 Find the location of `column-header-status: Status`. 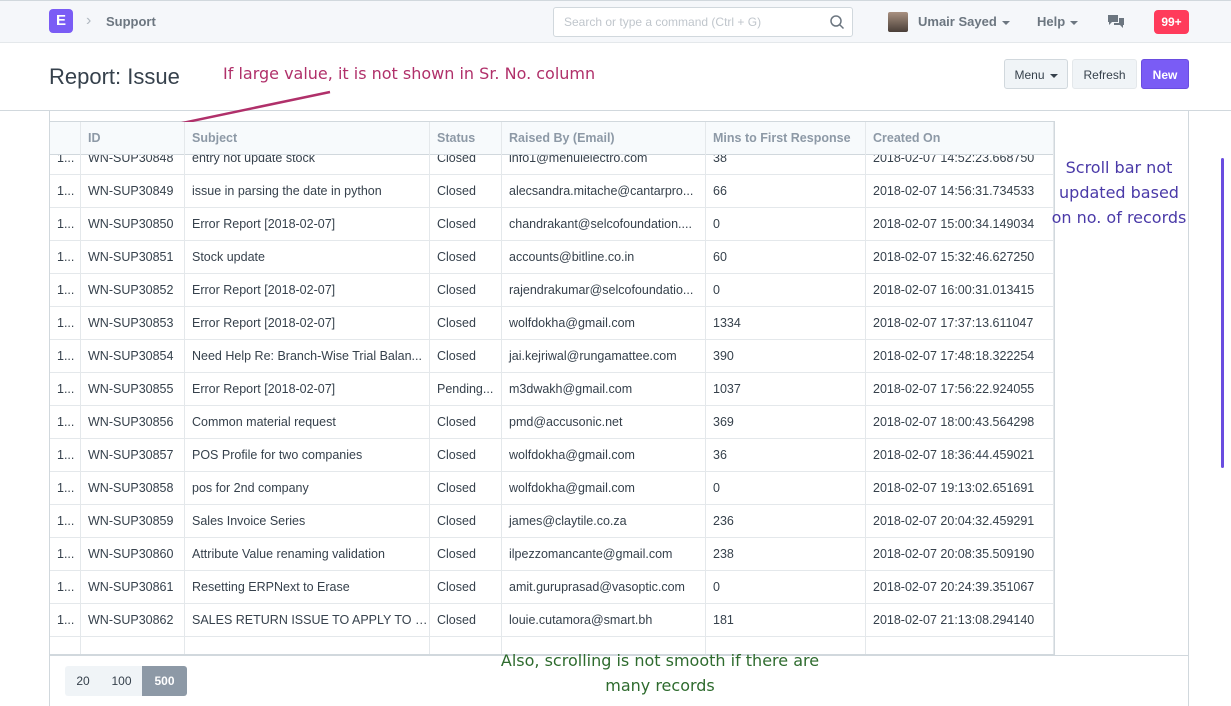

column-header-status: Status is located at coordinates (466, 138).